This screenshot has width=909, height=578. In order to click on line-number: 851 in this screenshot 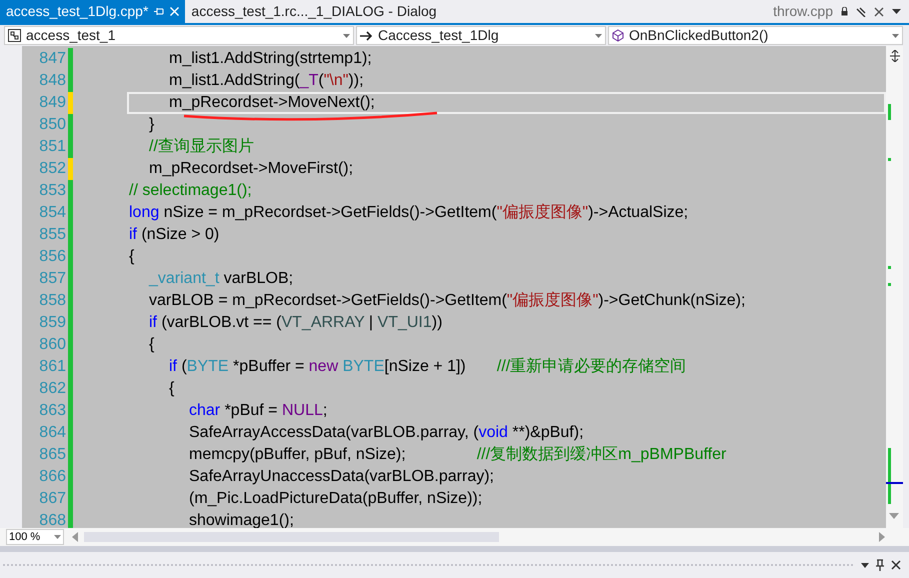, I will do `click(52, 147)`.